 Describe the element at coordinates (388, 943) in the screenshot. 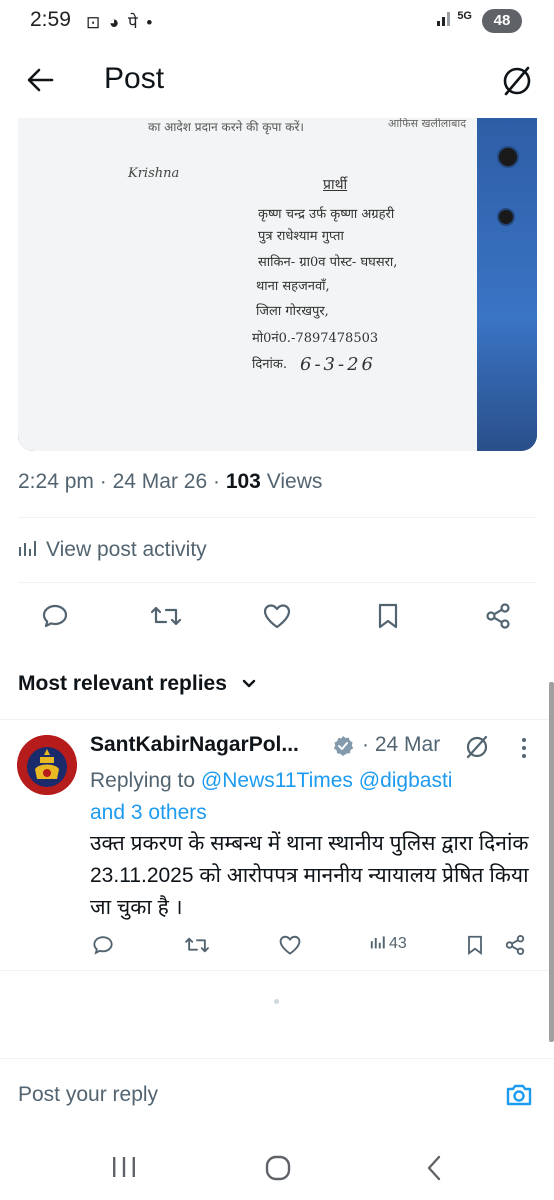

I see `reply-views: 43` at that location.